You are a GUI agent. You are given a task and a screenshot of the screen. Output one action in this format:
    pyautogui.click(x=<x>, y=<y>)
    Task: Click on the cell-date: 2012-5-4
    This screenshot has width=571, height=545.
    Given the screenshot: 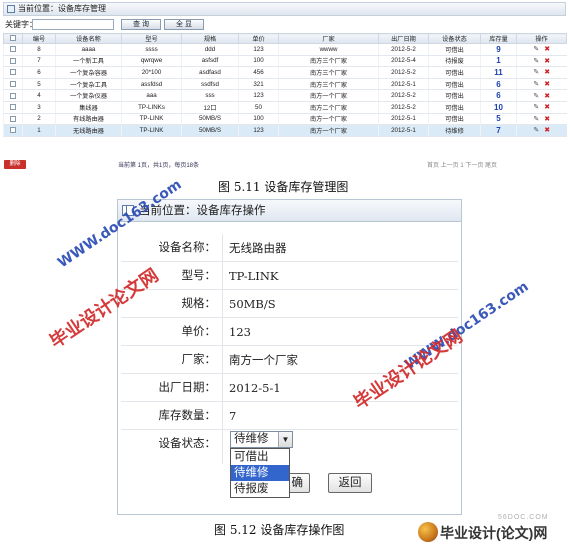 What is the action you would take?
    pyautogui.click(x=403, y=61)
    